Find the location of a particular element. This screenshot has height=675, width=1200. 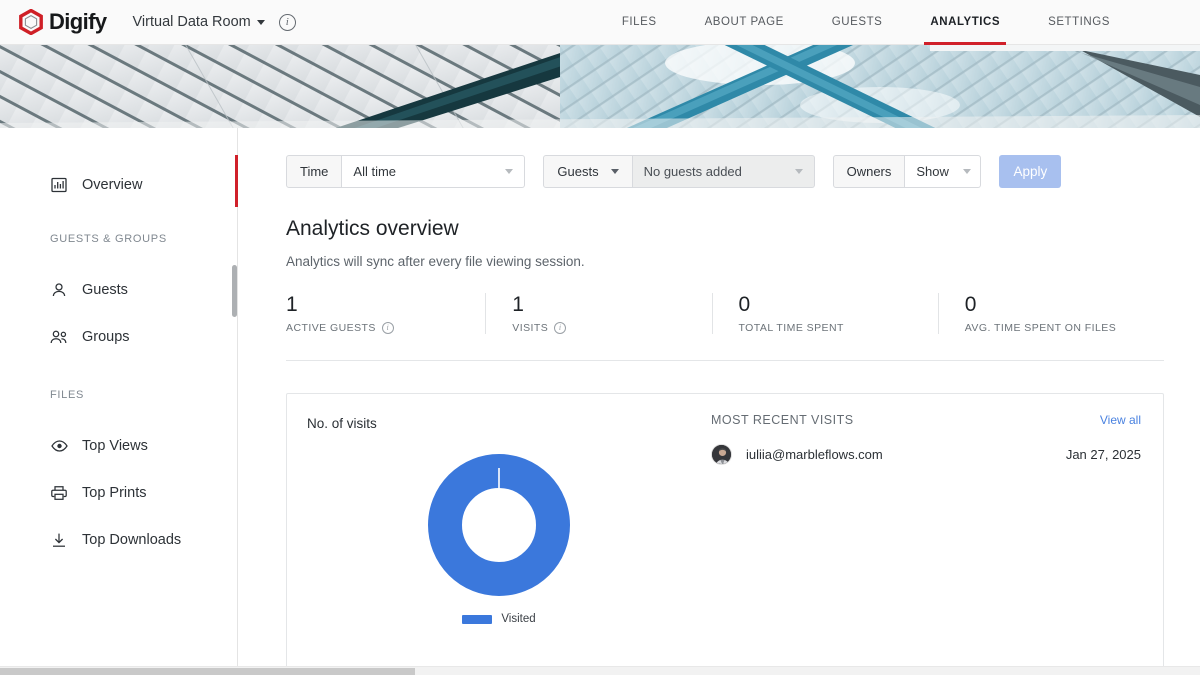

visit-list-item: iuliia@marbleflows.com Jan 27, 2025 is located at coordinates (926, 454).